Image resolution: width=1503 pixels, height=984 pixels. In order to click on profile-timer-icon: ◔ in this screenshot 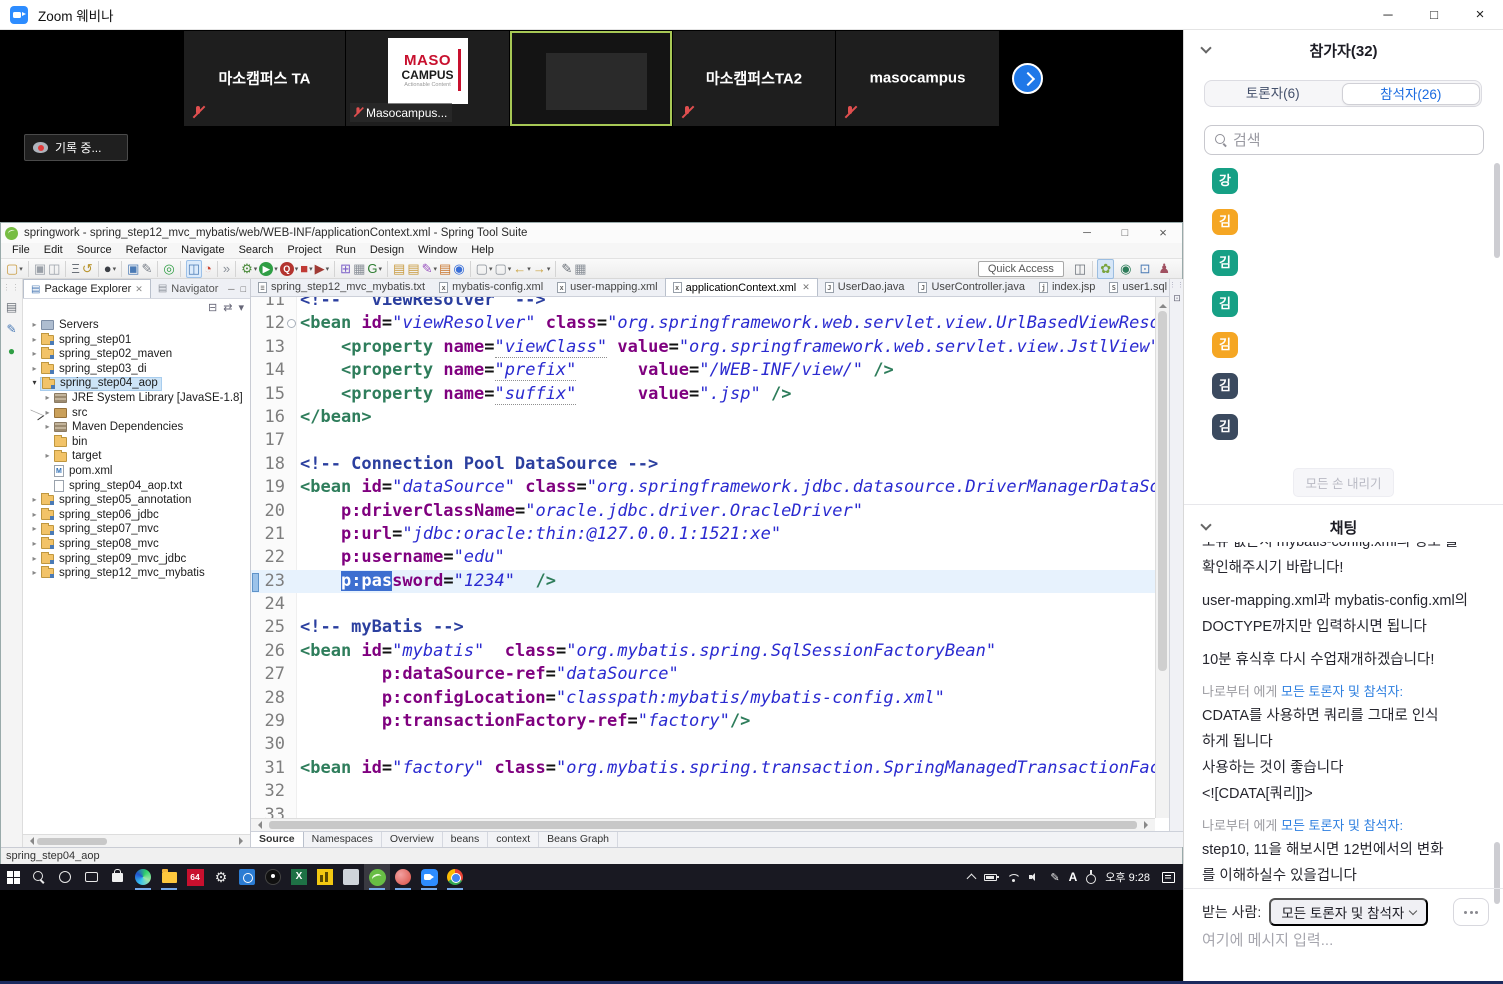, I will do `click(208, 268)`.